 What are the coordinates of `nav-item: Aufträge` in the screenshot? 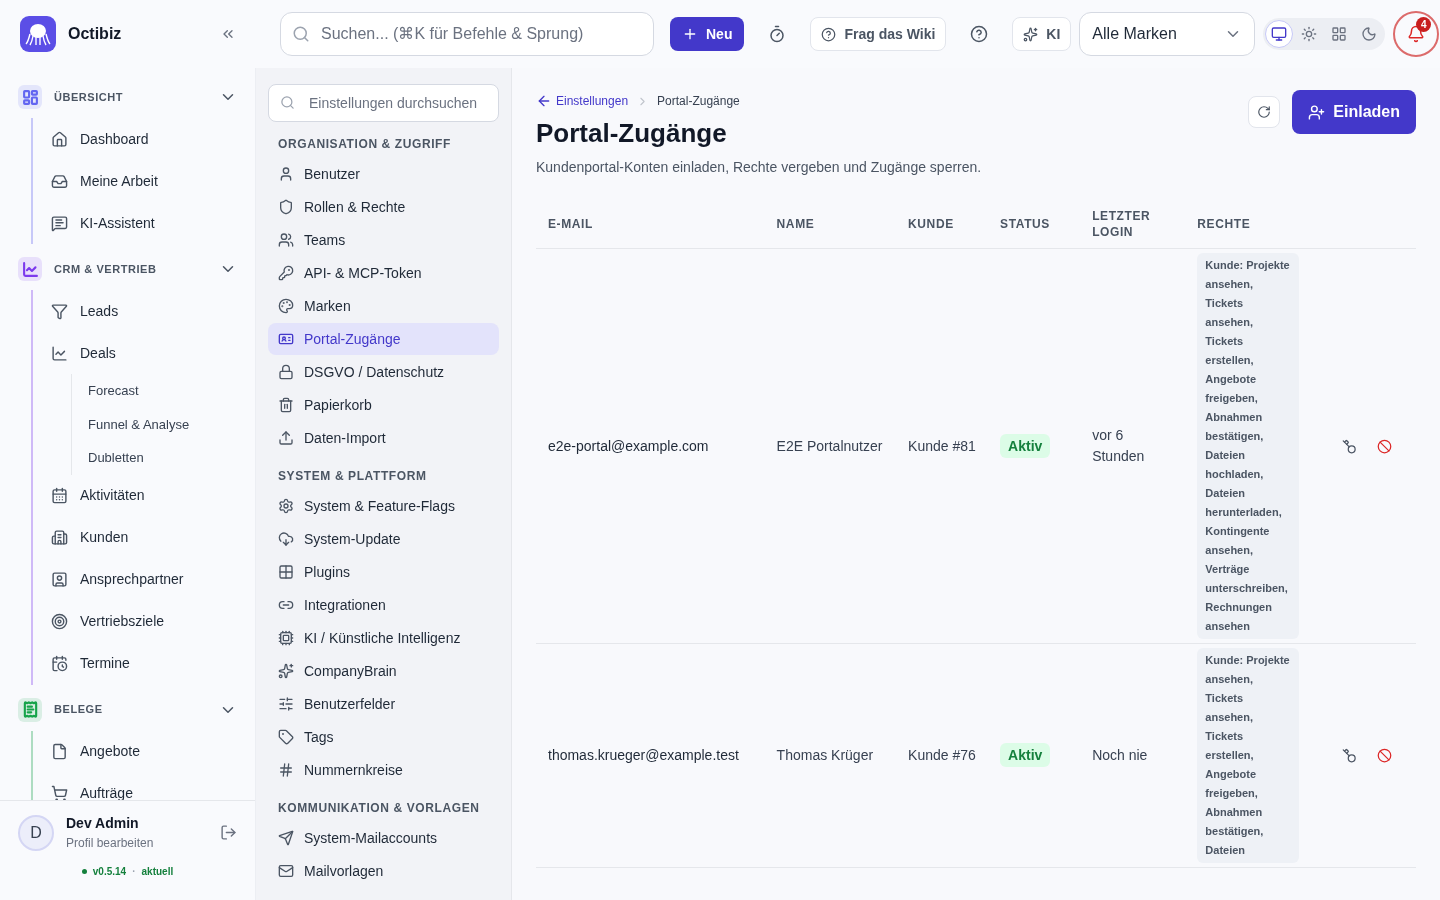 It's located at (144, 786).